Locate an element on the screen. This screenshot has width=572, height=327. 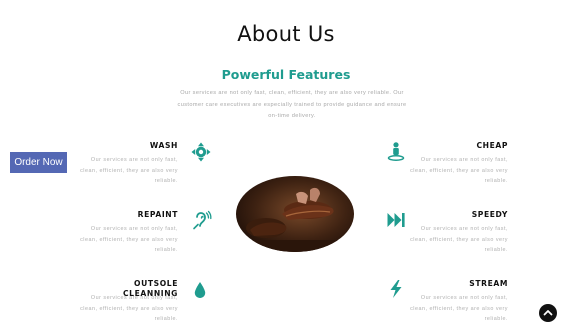
ear-assist-icon is located at coordinates (202, 220).